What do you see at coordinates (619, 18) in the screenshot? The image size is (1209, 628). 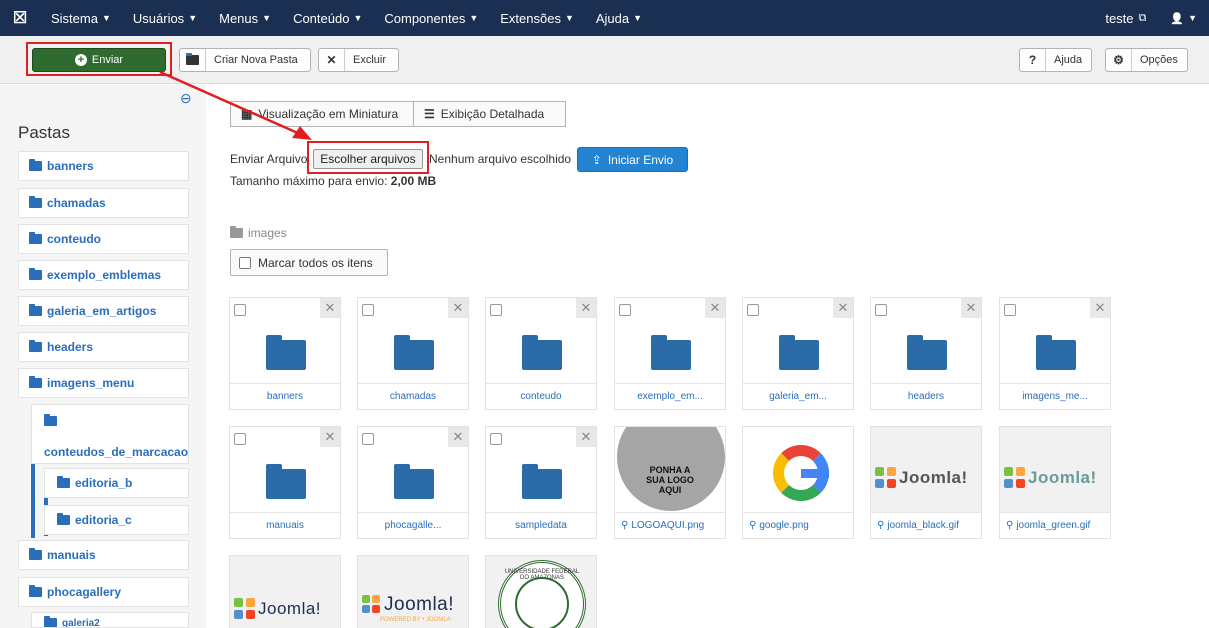 I see `menu-ajuda: Ajuda ▼` at bounding box center [619, 18].